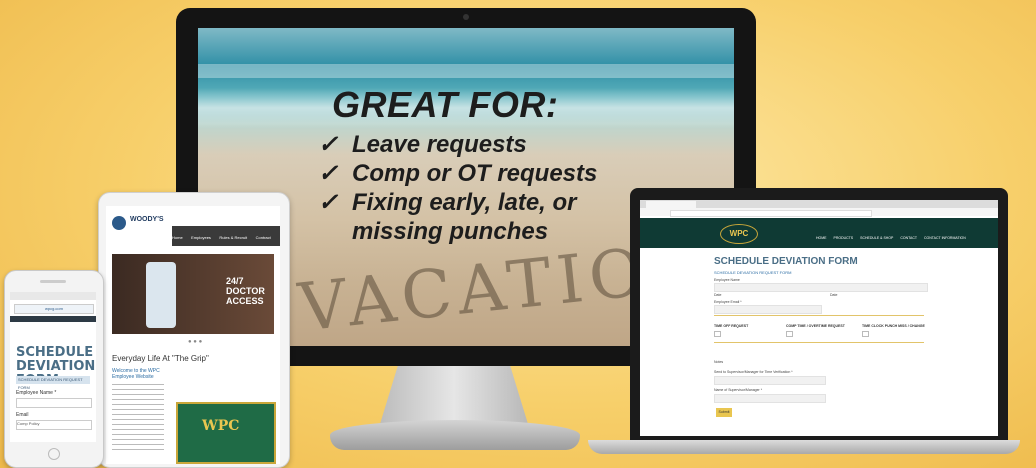 The height and width of the screenshot is (468, 1036). What do you see at coordinates (876, 238) in the screenshot?
I see `site-nav-item: SCHEDULE & SHOP` at bounding box center [876, 238].